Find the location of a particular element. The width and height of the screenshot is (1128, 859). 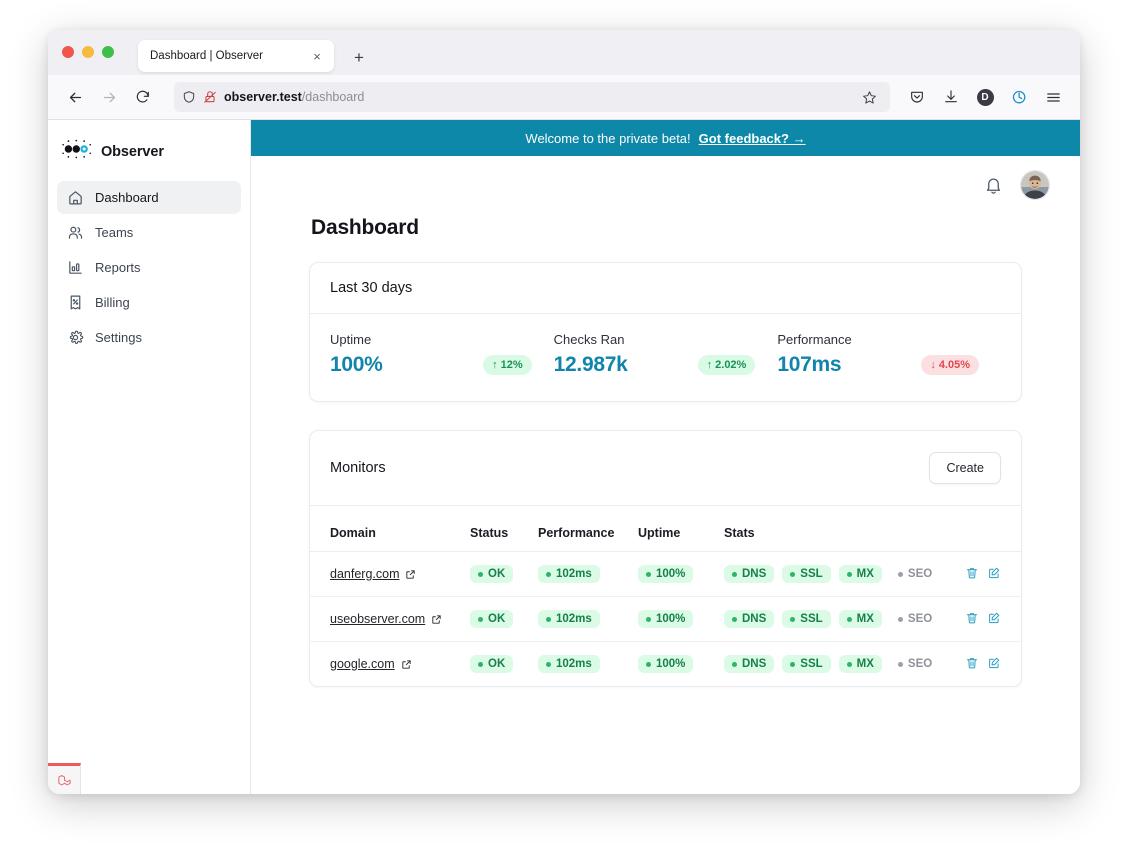

sidebar-item-label: Reports is located at coordinates (118, 267).